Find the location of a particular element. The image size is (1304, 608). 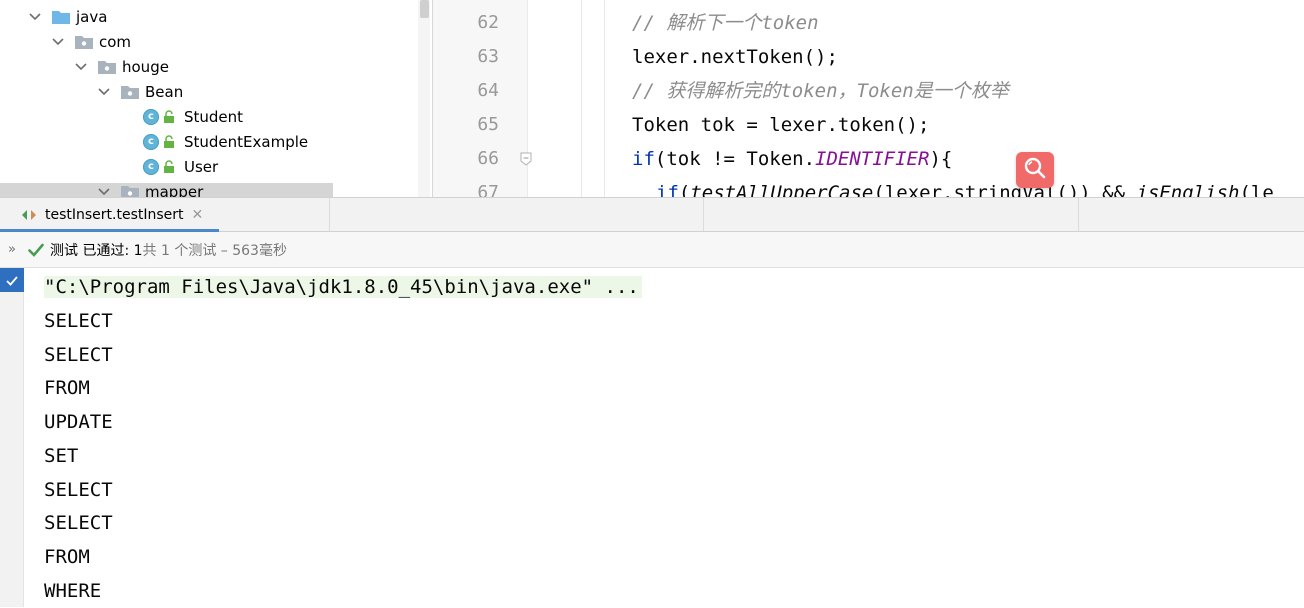

code-line: lexer.nextToken(); is located at coordinates (735, 57).